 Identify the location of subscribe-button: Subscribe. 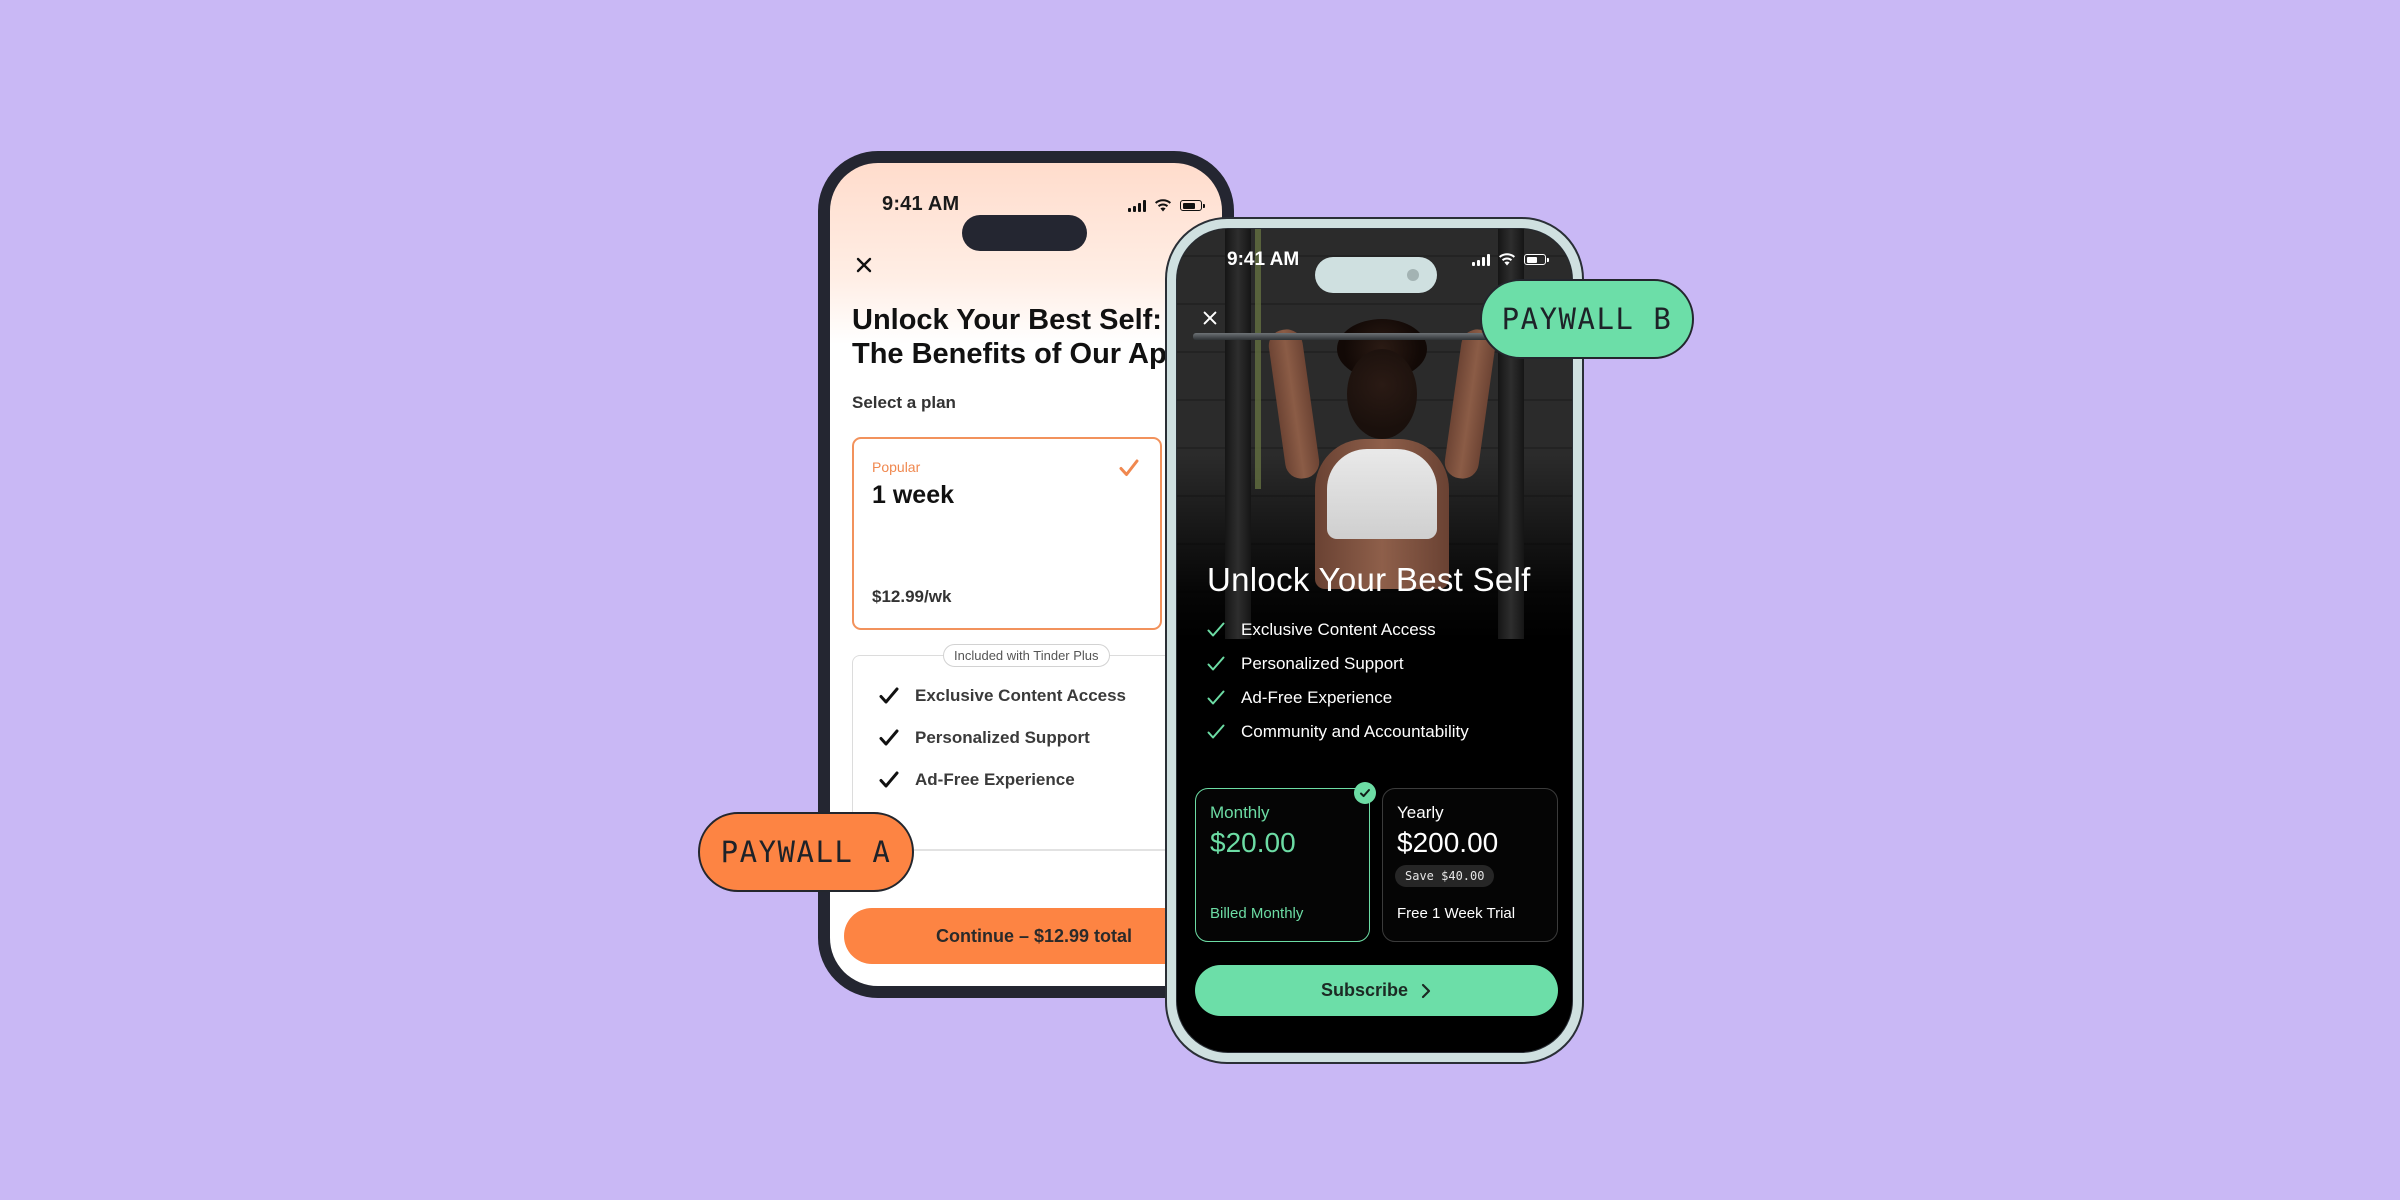
(1376, 990).